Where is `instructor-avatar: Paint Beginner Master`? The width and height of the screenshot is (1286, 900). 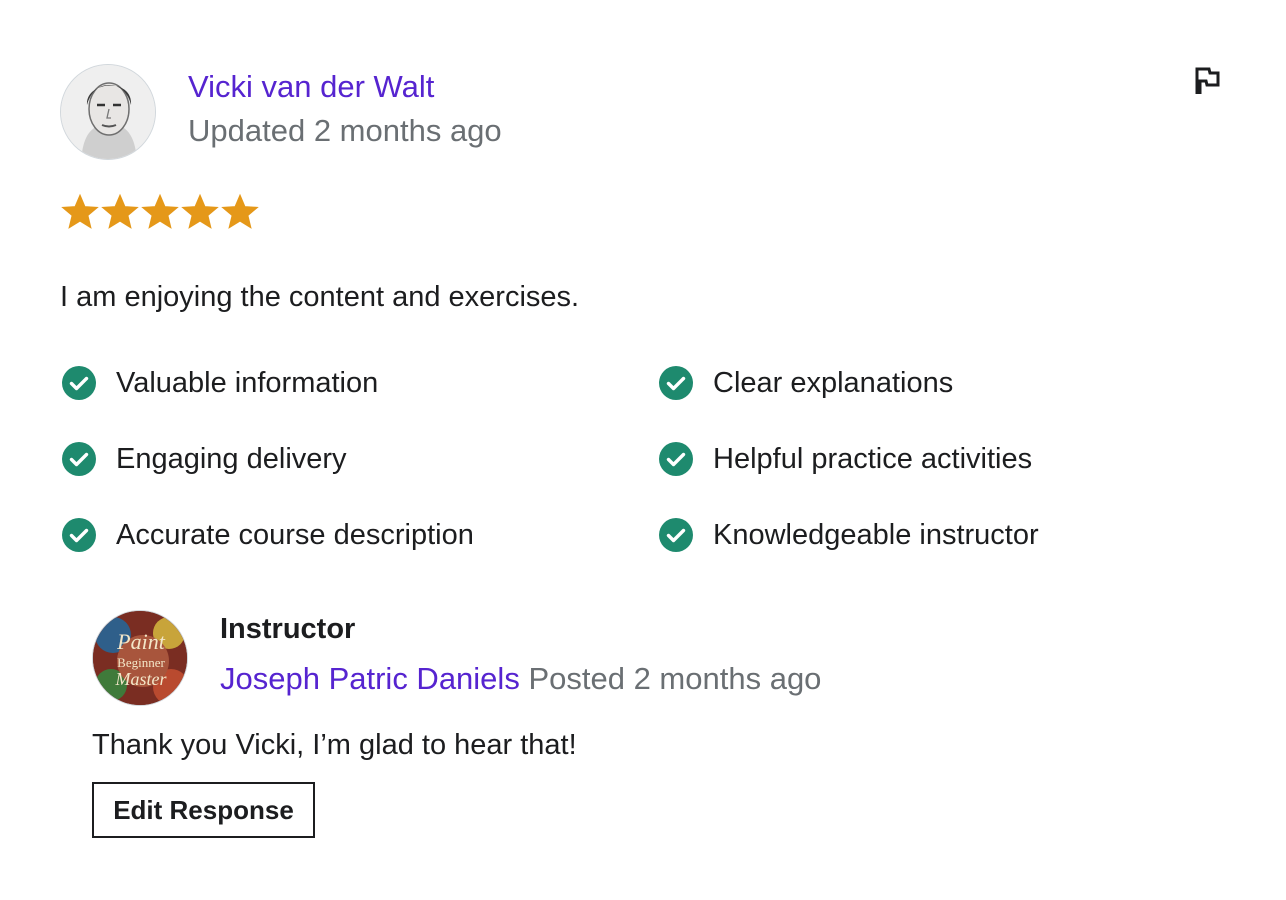 instructor-avatar: Paint Beginner Master is located at coordinates (140, 658).